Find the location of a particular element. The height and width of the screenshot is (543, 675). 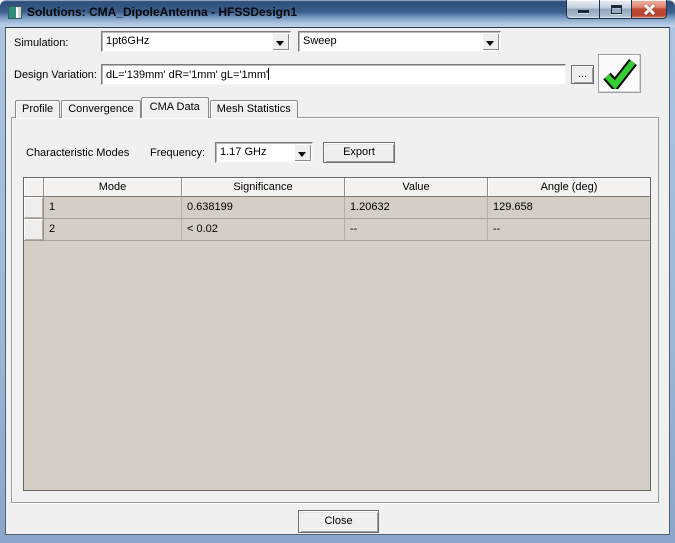

minimize-icon is located at coordinates (583, 11).